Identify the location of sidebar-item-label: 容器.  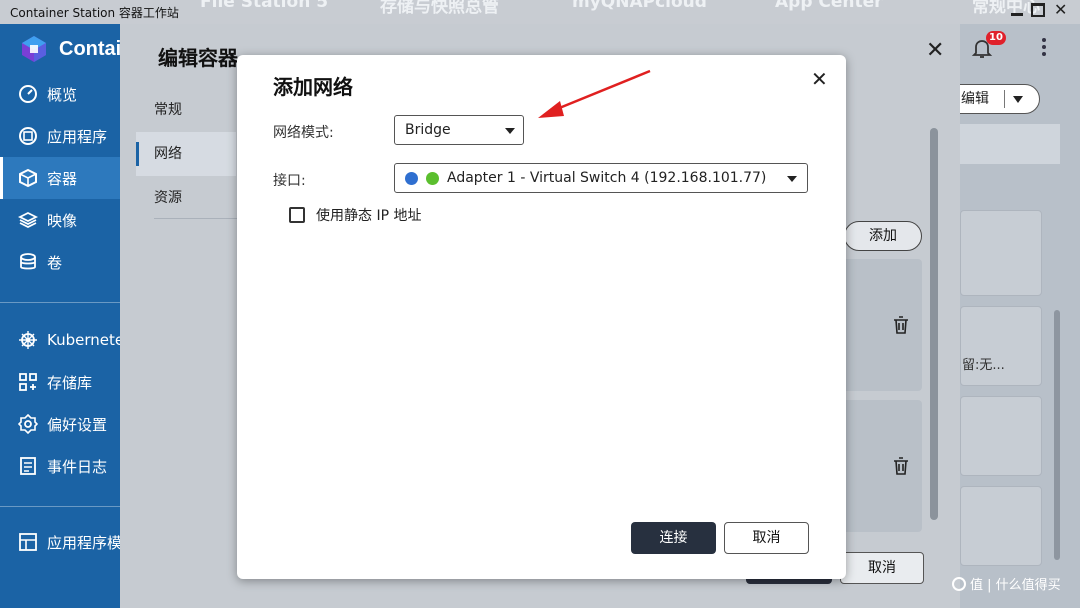
(62, 178).